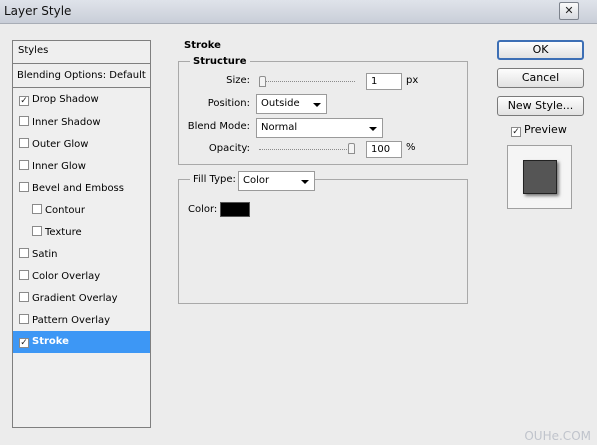 Image resolution: width=597 pixels, height=445 pixels. Describe the element at coordinates (540, 50) in the screenshot. I see `ok-button: OK` at that location.